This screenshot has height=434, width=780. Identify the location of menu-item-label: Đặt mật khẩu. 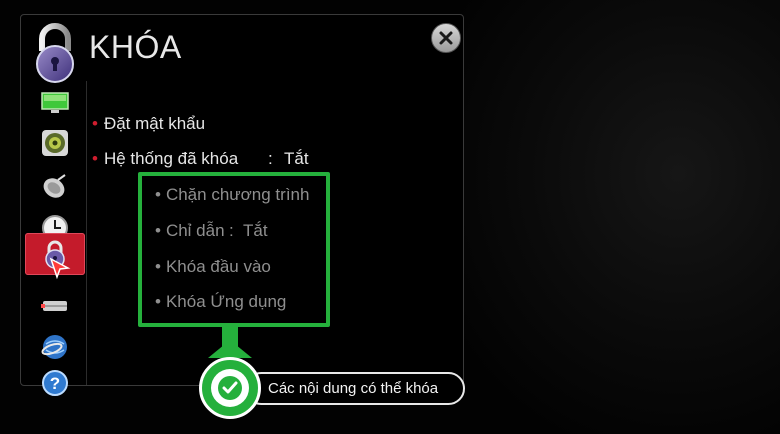
(154, 123).